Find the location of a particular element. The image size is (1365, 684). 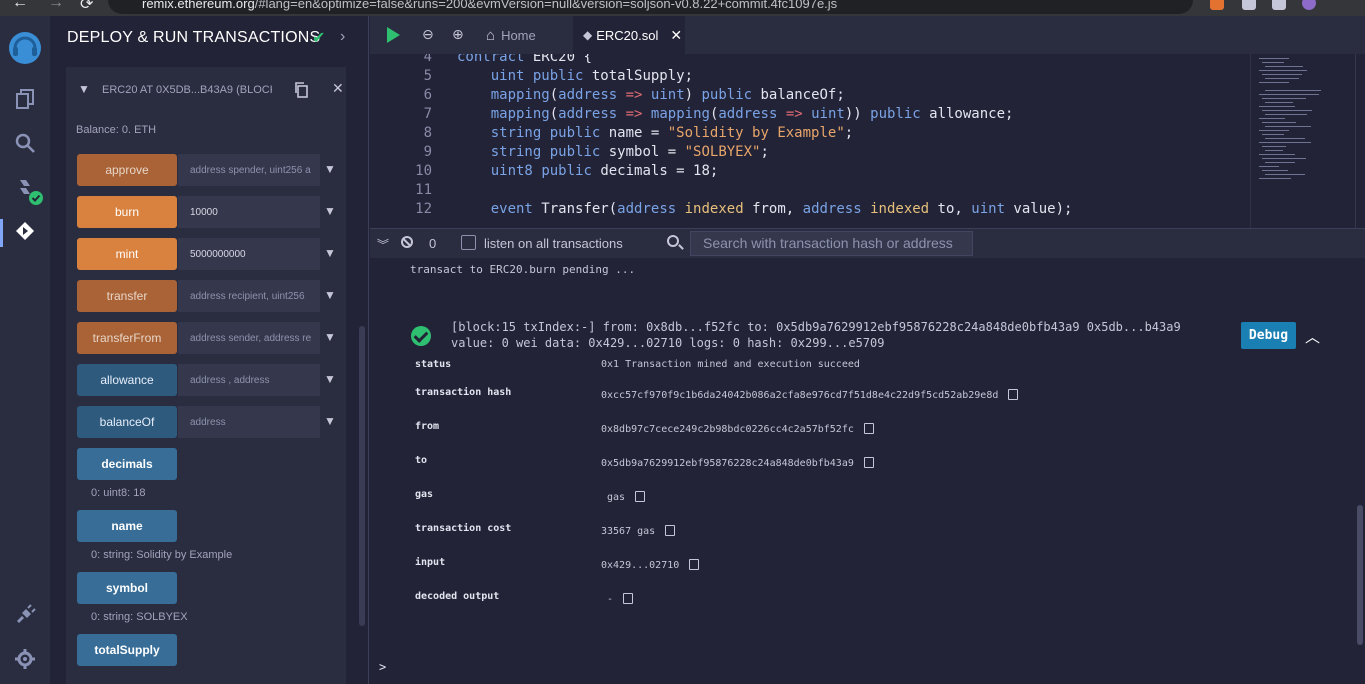

deploy-run-icon is located at coordinates (25, 231).